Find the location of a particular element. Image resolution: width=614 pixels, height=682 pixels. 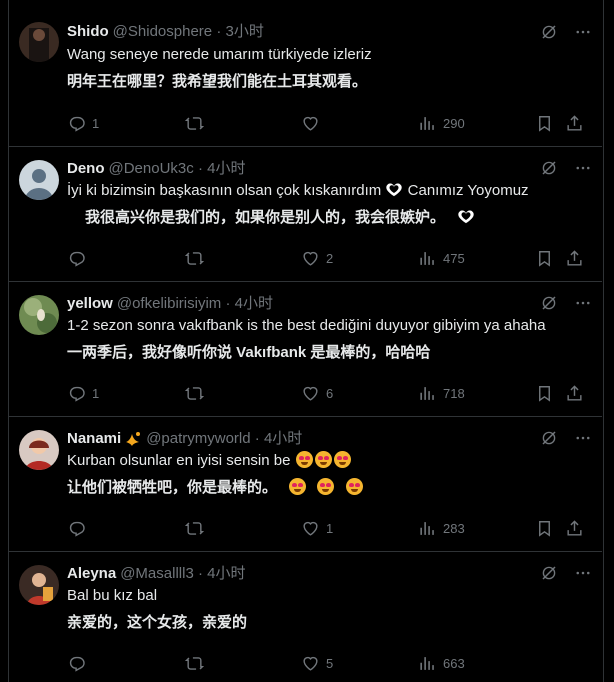

like-button: 6 is located at coordinates (317, 393).